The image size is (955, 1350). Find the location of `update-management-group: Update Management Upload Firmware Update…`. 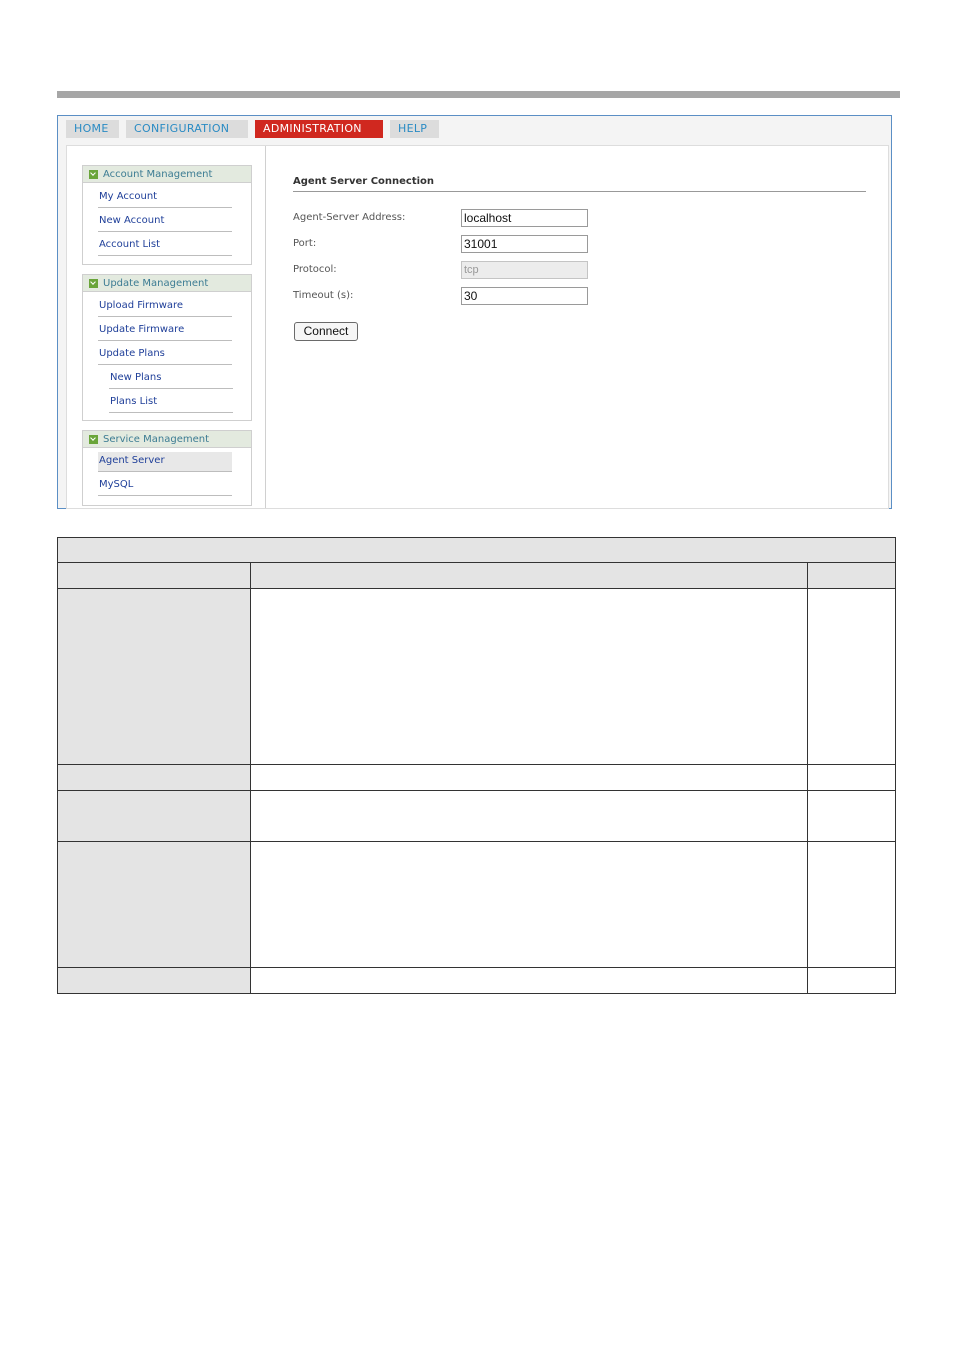

update-management-group: Update Management Upload Firmware Update… is located at coordinates (167, 347).